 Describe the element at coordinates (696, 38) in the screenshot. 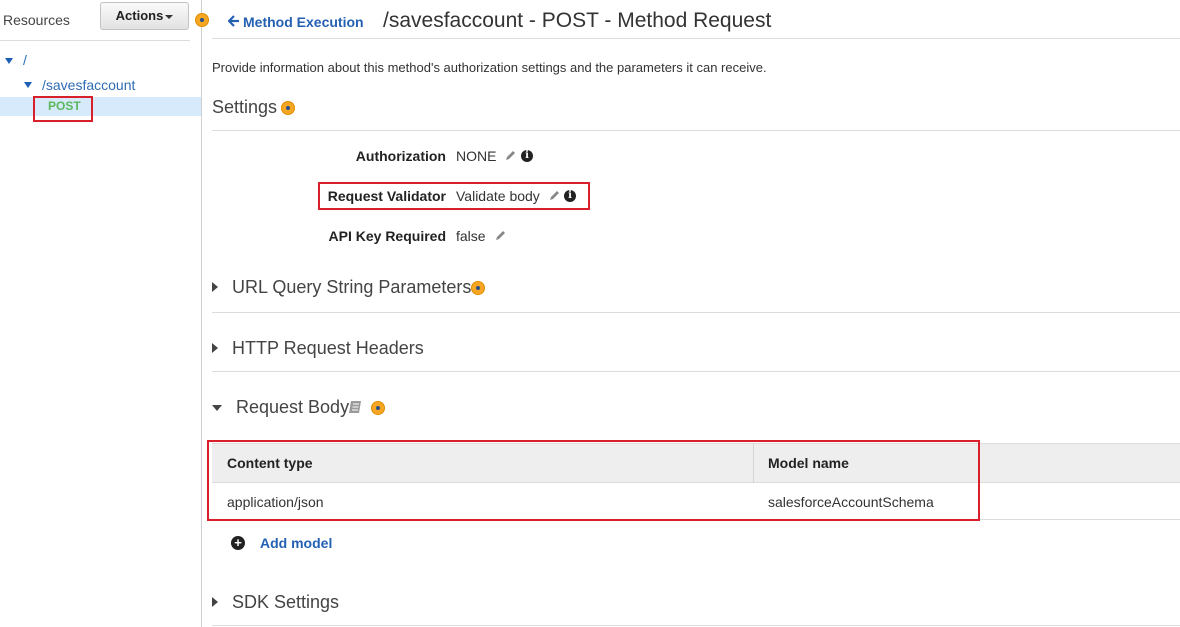

I see `header-divider` at that location.